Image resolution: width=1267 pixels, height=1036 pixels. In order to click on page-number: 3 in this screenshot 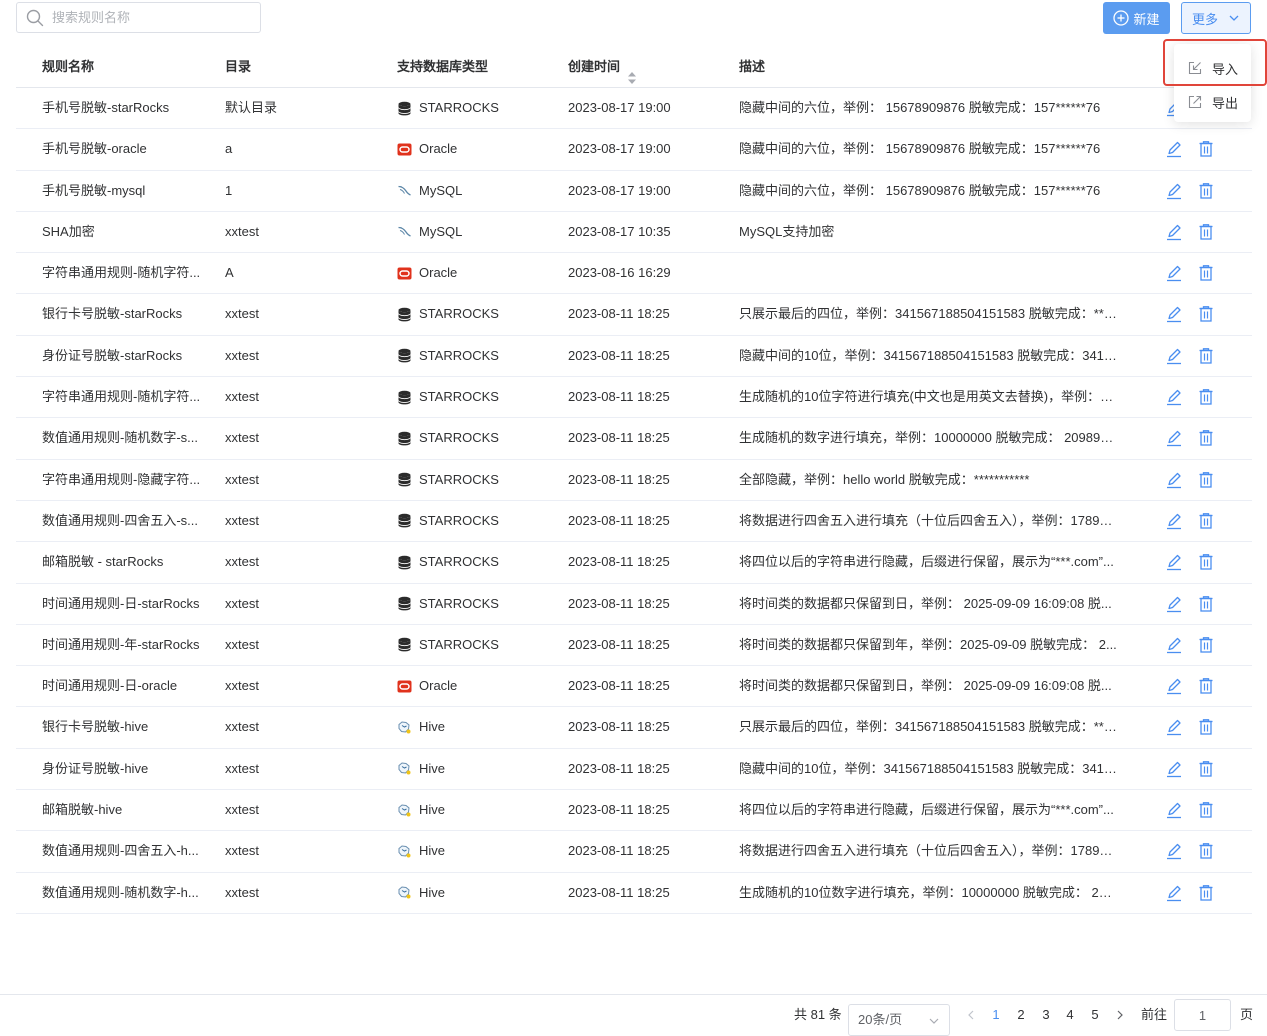, I will do `click(1046, 1015)`.